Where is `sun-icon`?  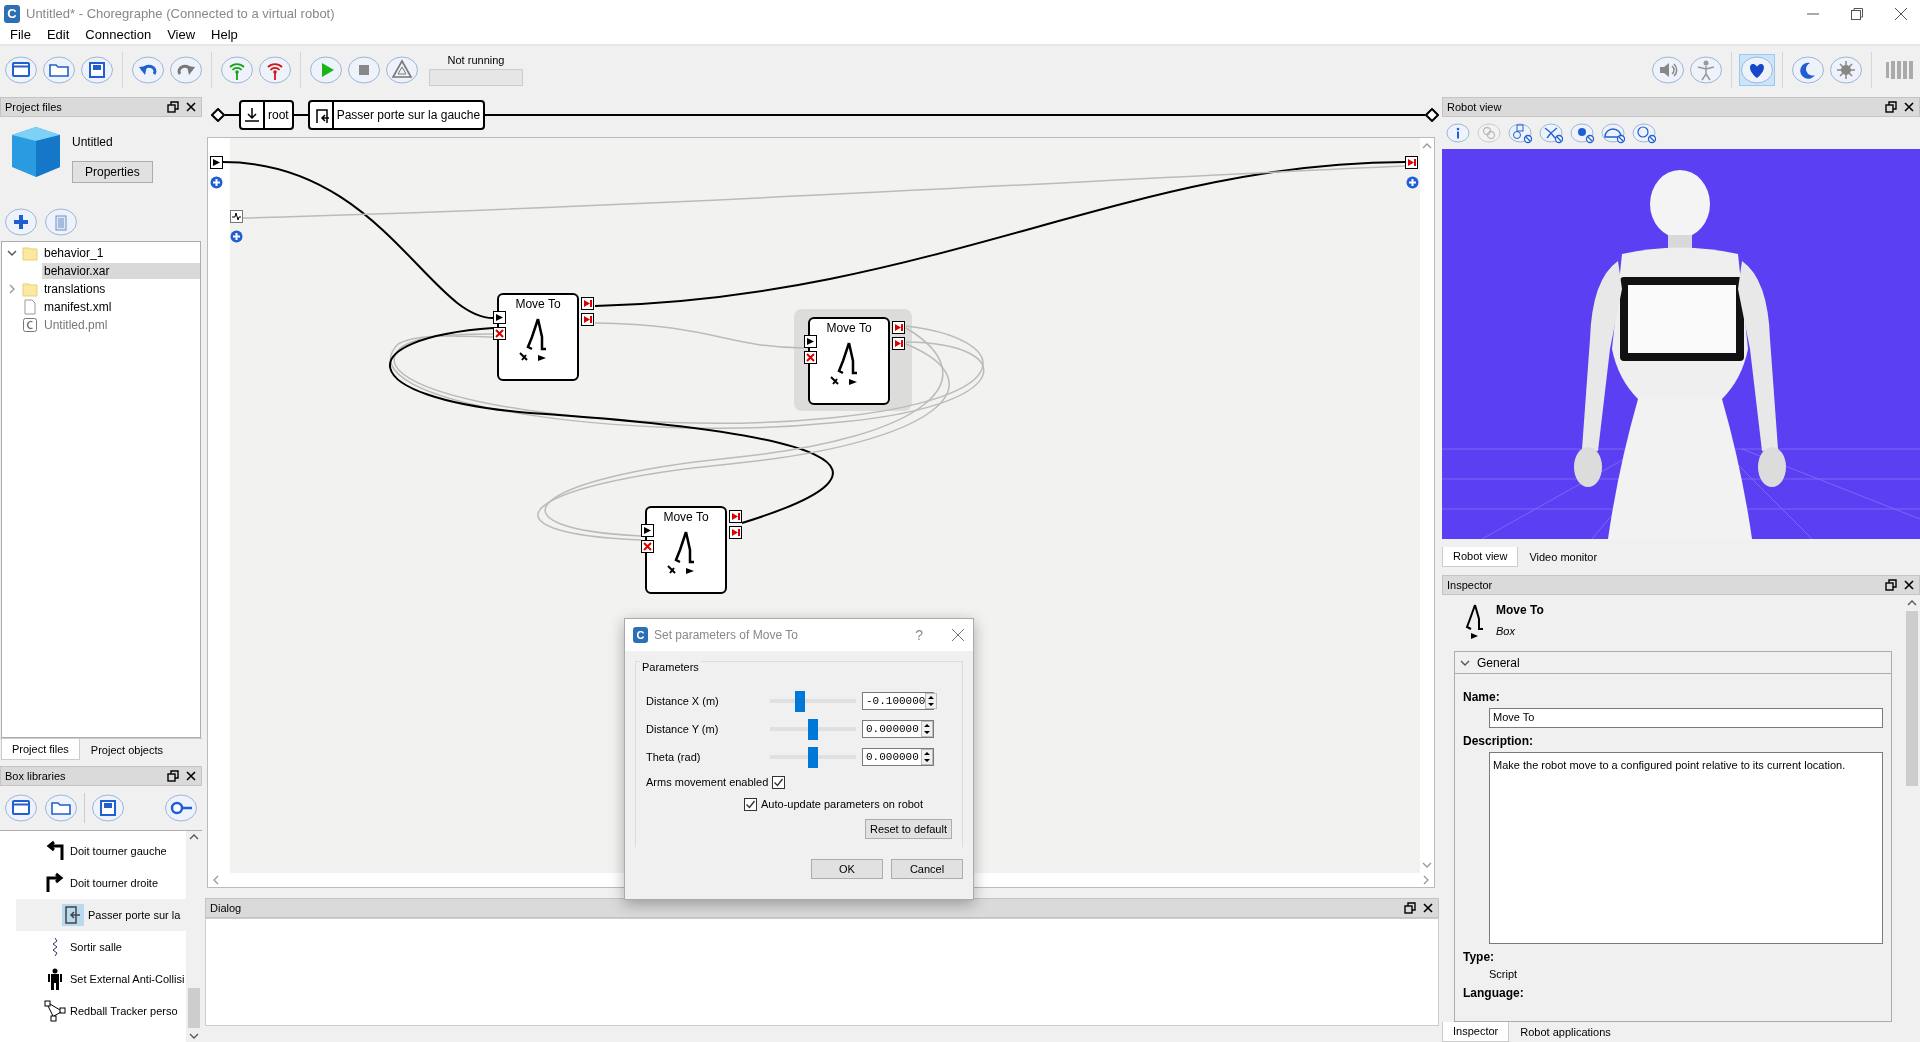 sun-icon is located at coordinates (1846, 70).